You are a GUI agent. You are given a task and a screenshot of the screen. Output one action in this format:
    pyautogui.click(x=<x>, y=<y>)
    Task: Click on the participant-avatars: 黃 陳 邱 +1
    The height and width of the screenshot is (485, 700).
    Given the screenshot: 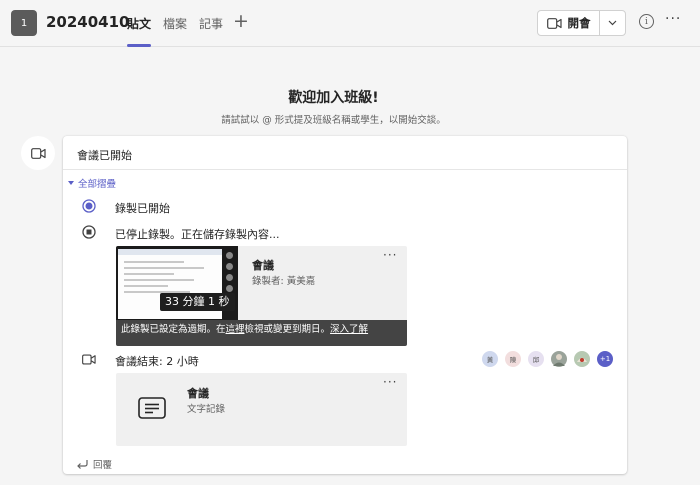 What is the action you would take?
    pyautogui.click(x=547, y=359)
    